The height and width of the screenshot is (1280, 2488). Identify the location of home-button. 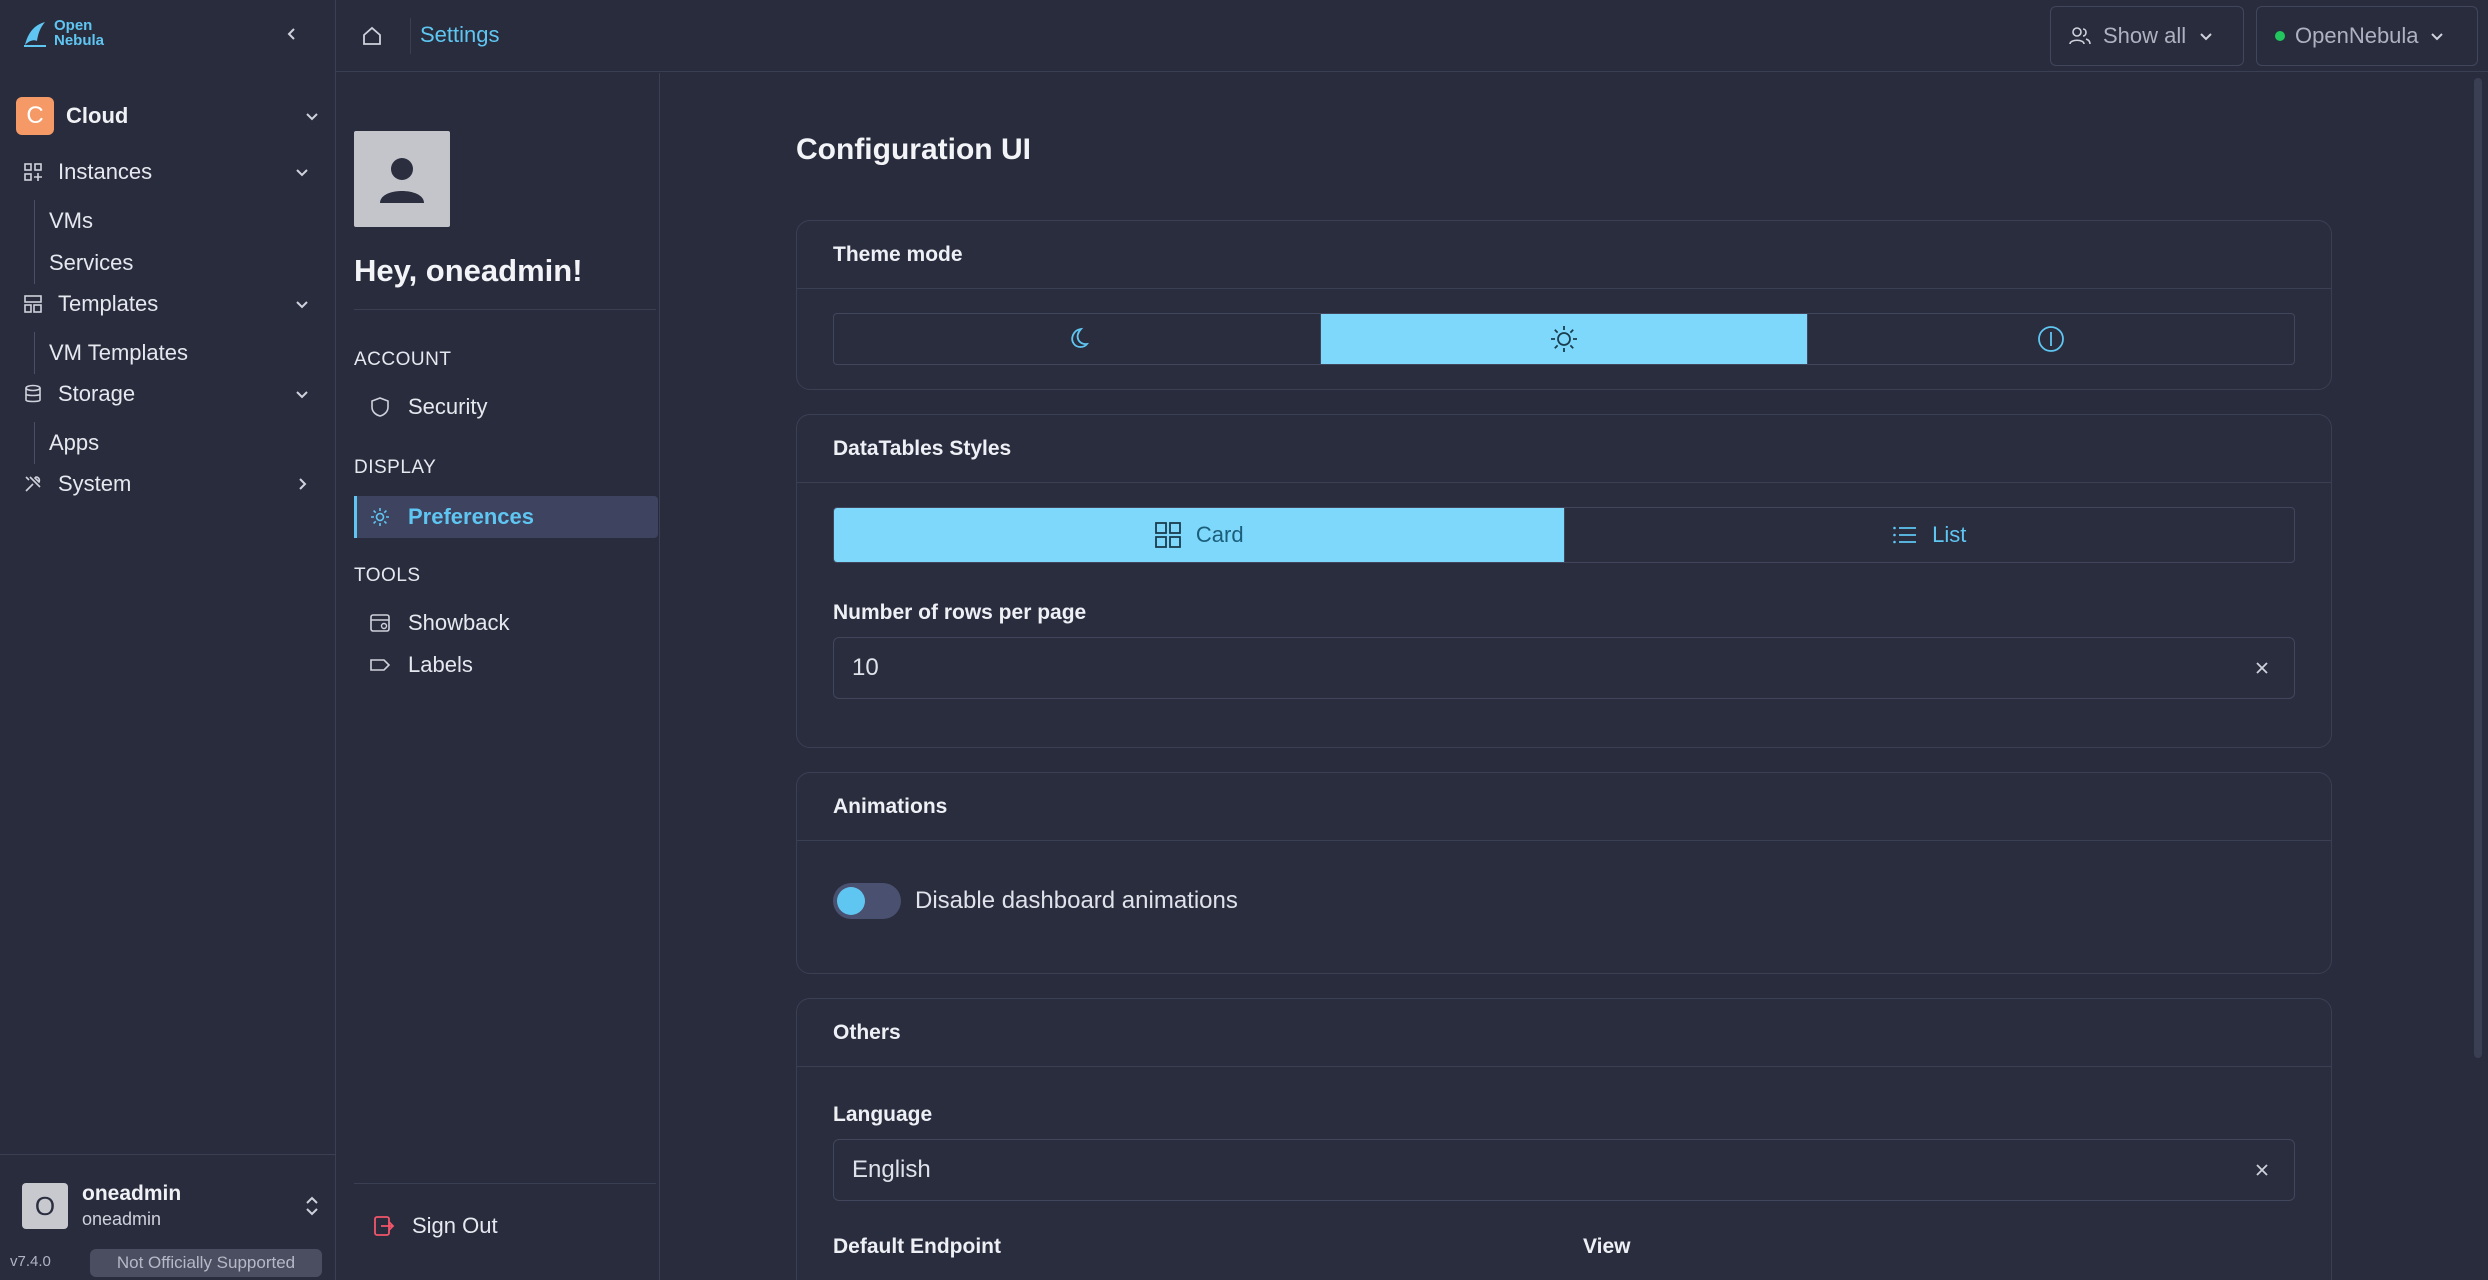
(372, 36).